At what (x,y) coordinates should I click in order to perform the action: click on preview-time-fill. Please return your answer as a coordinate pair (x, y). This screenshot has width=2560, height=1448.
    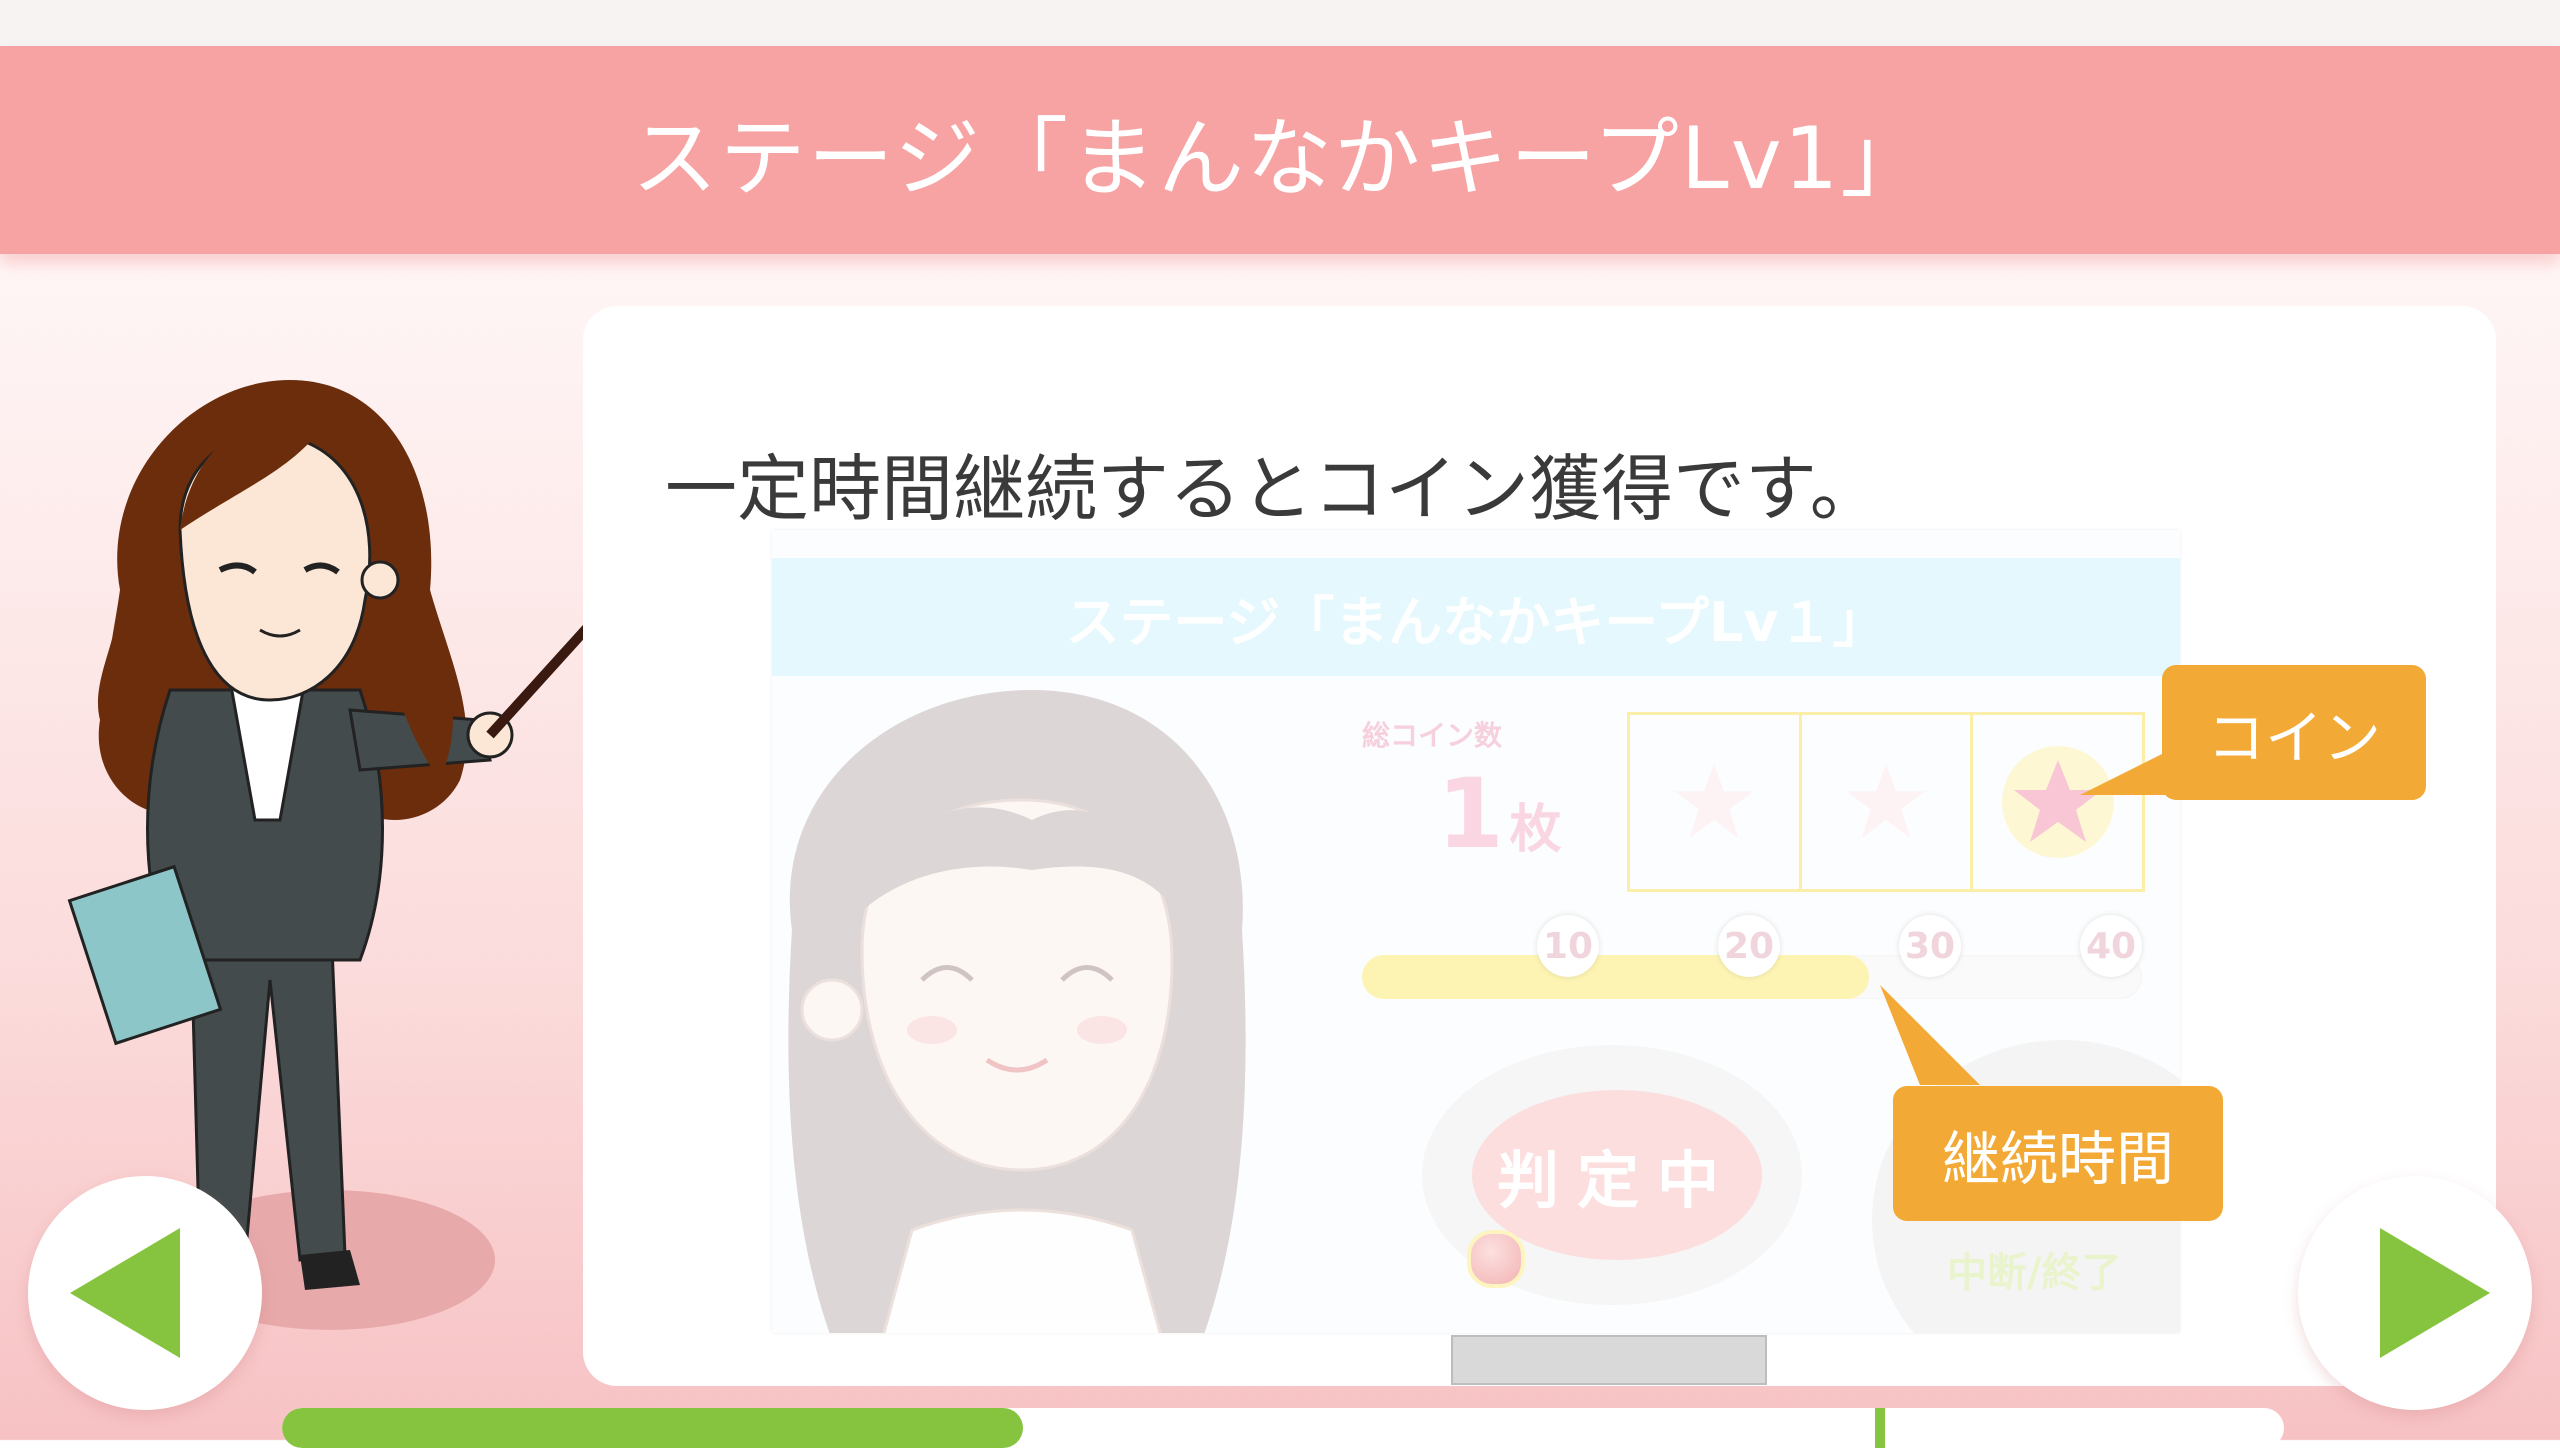
    Looking at the image, I should click on (1615, 977).